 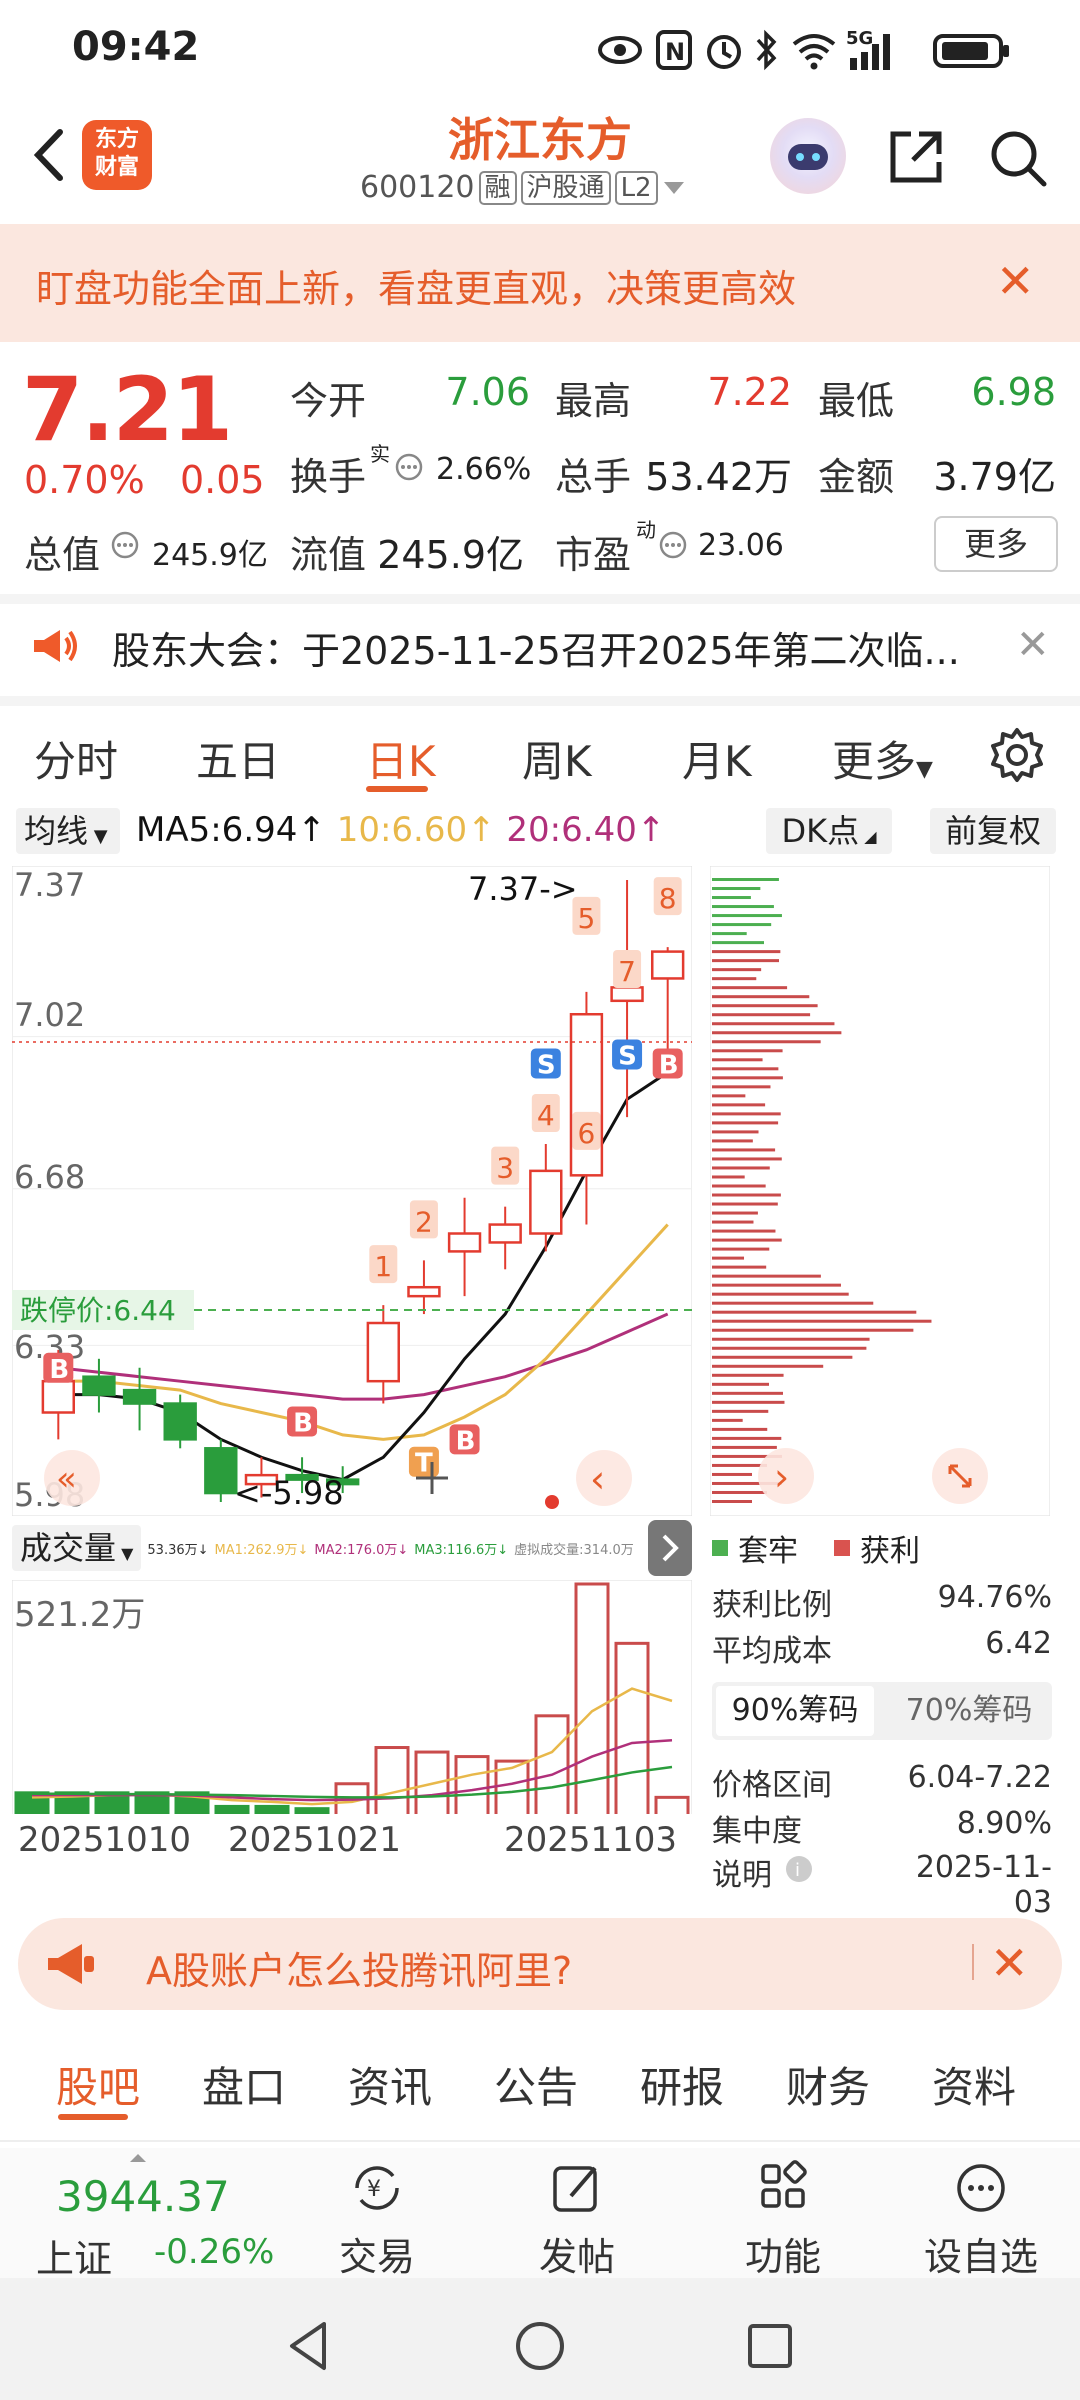 What do you see at coordinates (993, 831) in the screenshot?
I see `adjust-button: 前复权` at bounding box center [993, 831].